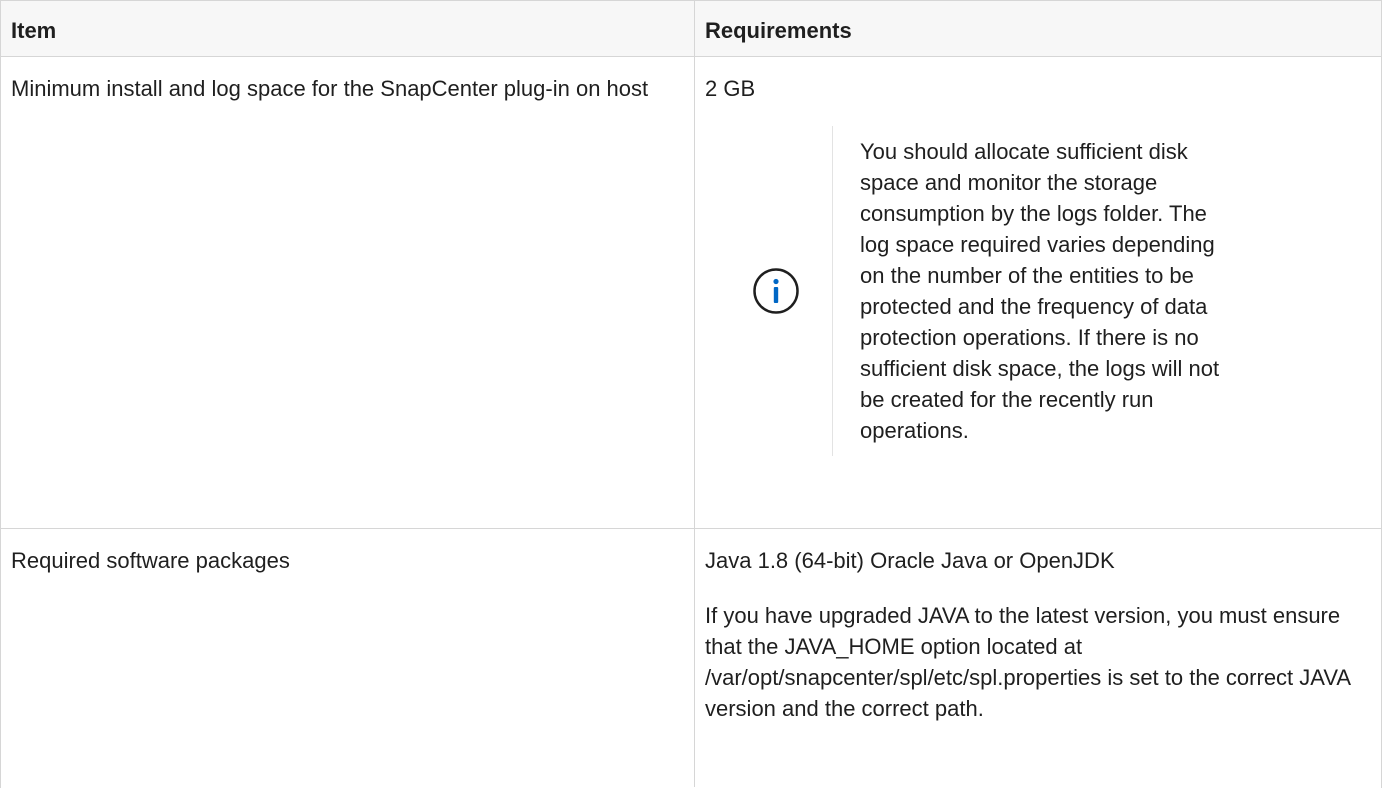  I want to click on requirement-text: 2 GB, so click(730, 88).